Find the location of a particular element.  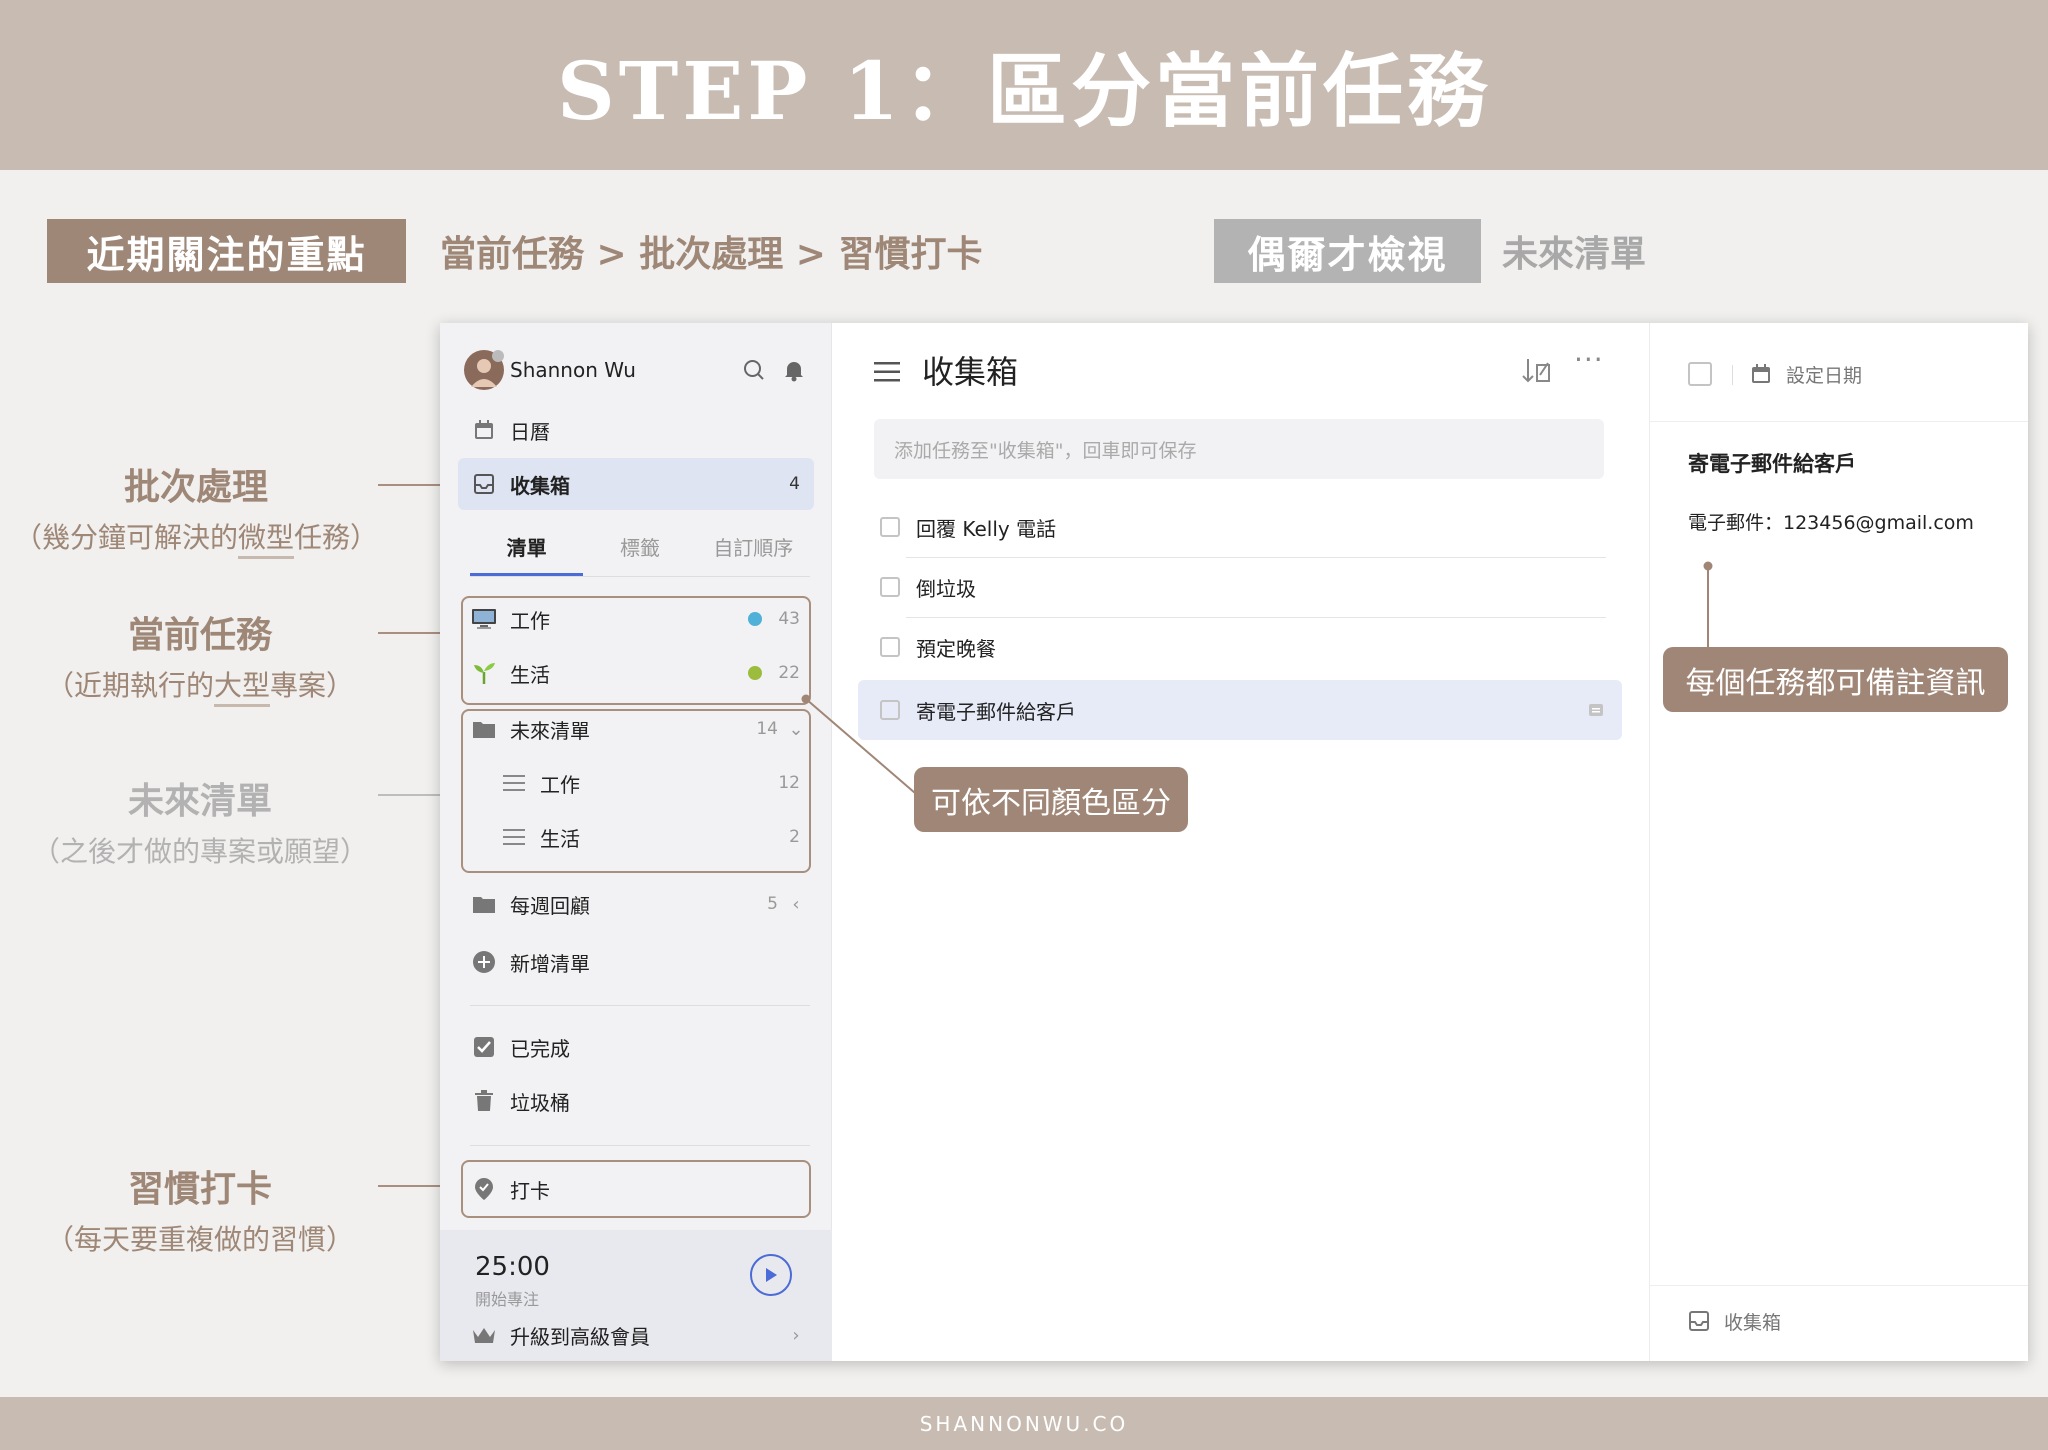

chevron-down-icon: ⌄ is located at coordinates (796, 729).